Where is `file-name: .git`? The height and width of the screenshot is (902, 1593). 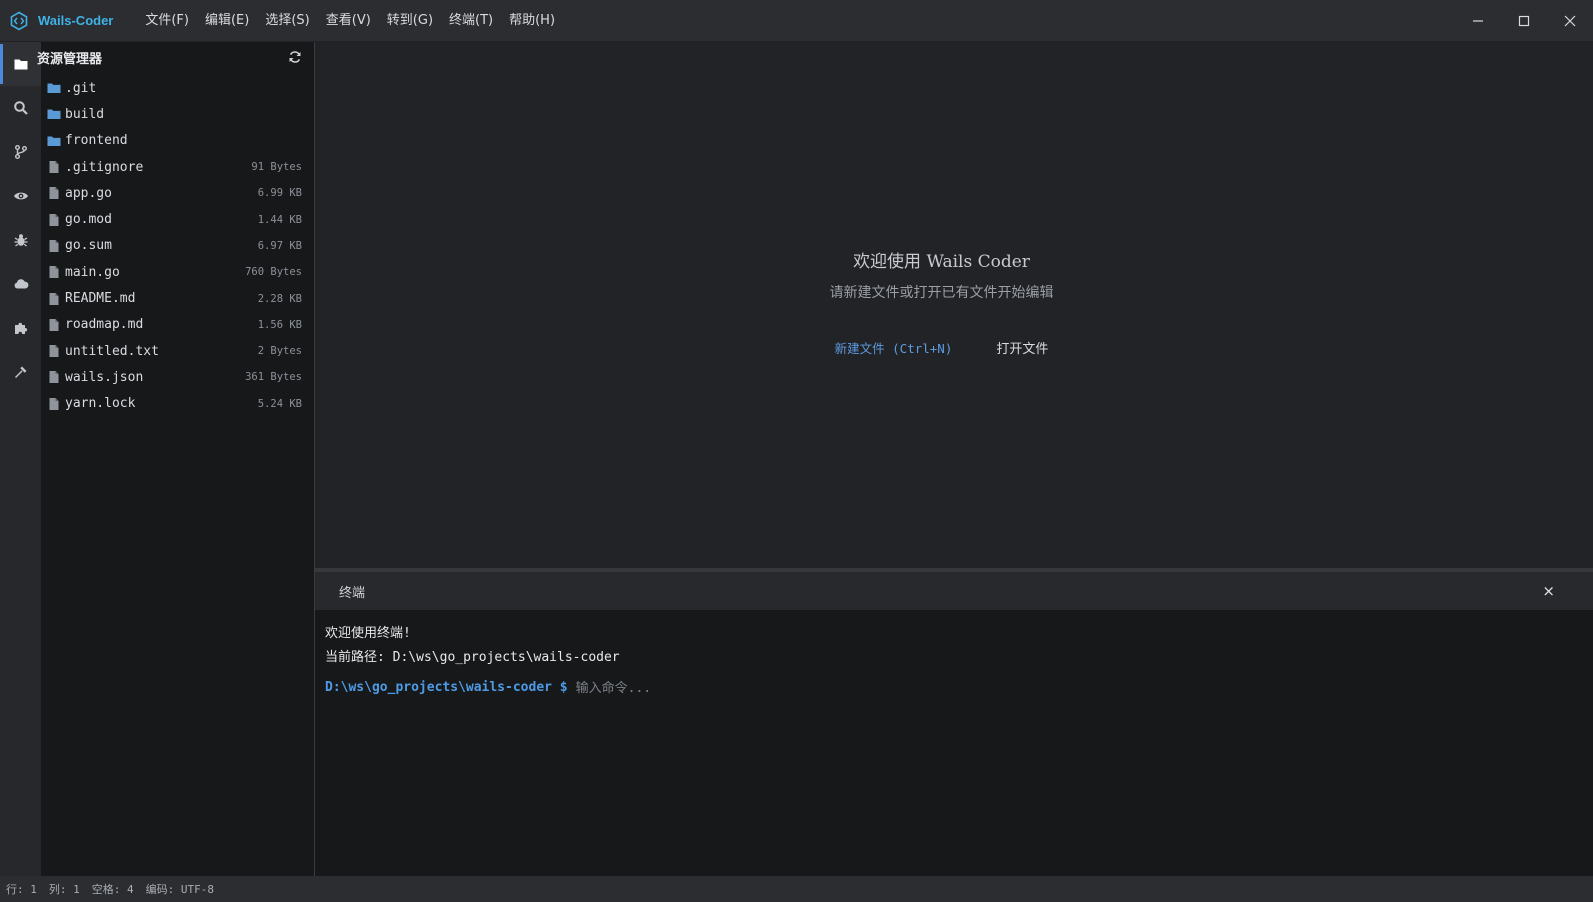 file-name: .git is located at coordinates (81, 88).